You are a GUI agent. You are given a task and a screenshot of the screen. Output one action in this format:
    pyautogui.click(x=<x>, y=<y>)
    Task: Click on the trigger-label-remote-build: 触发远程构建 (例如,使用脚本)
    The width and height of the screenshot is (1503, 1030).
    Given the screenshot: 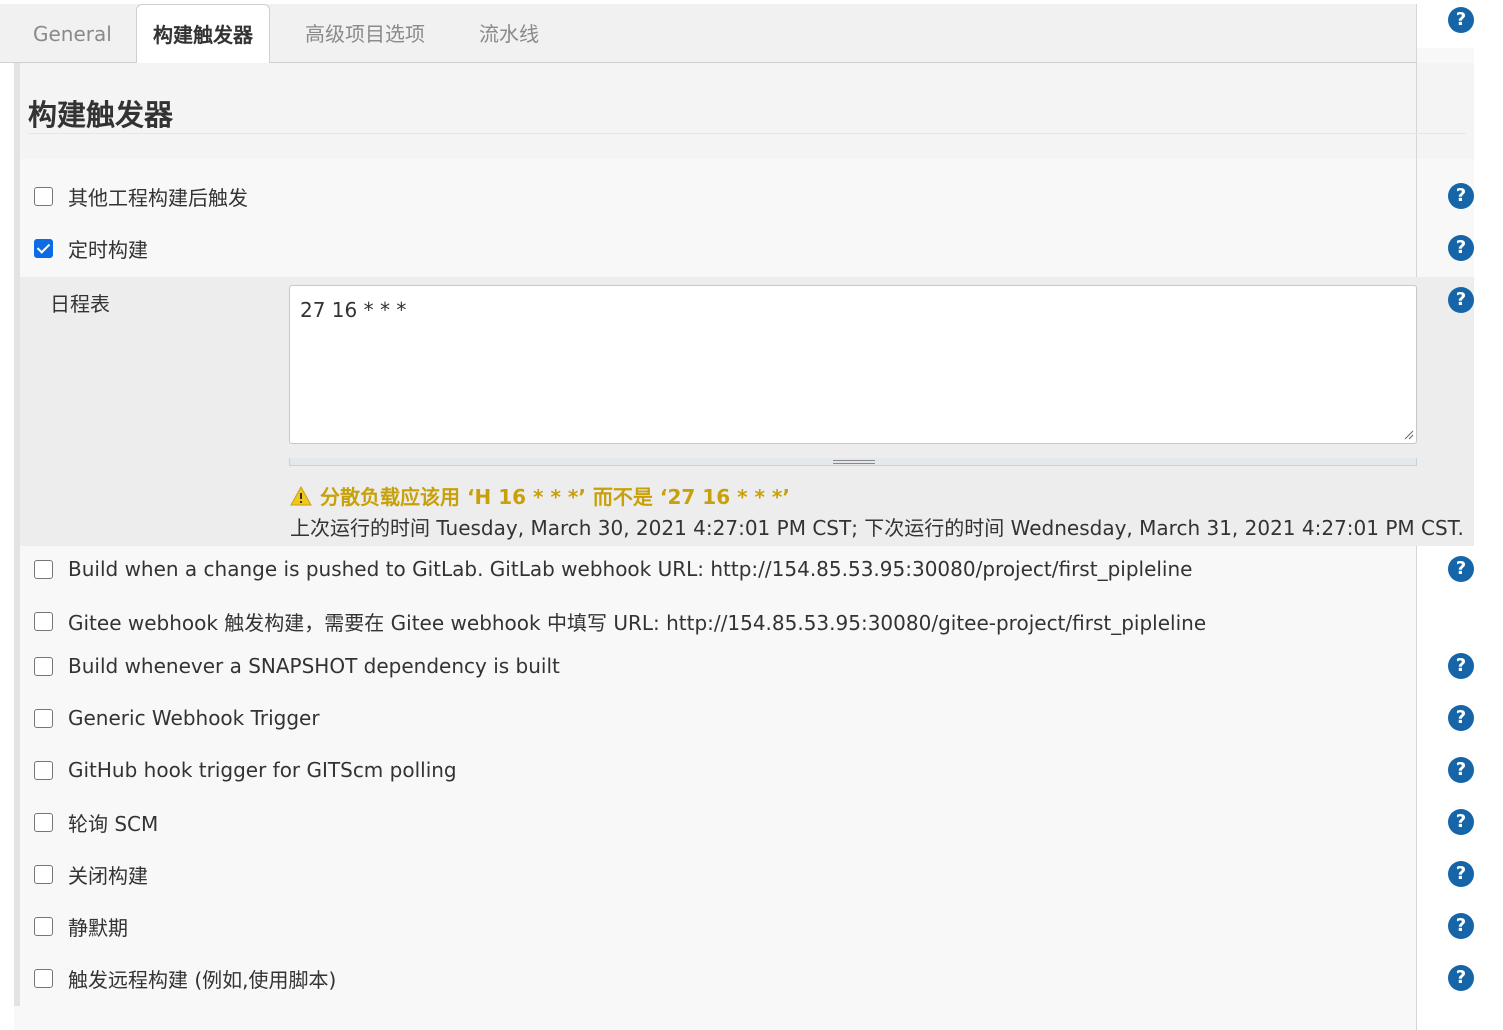 What is the action you would take?
    pyautogui.click(x=202, y=979)
    